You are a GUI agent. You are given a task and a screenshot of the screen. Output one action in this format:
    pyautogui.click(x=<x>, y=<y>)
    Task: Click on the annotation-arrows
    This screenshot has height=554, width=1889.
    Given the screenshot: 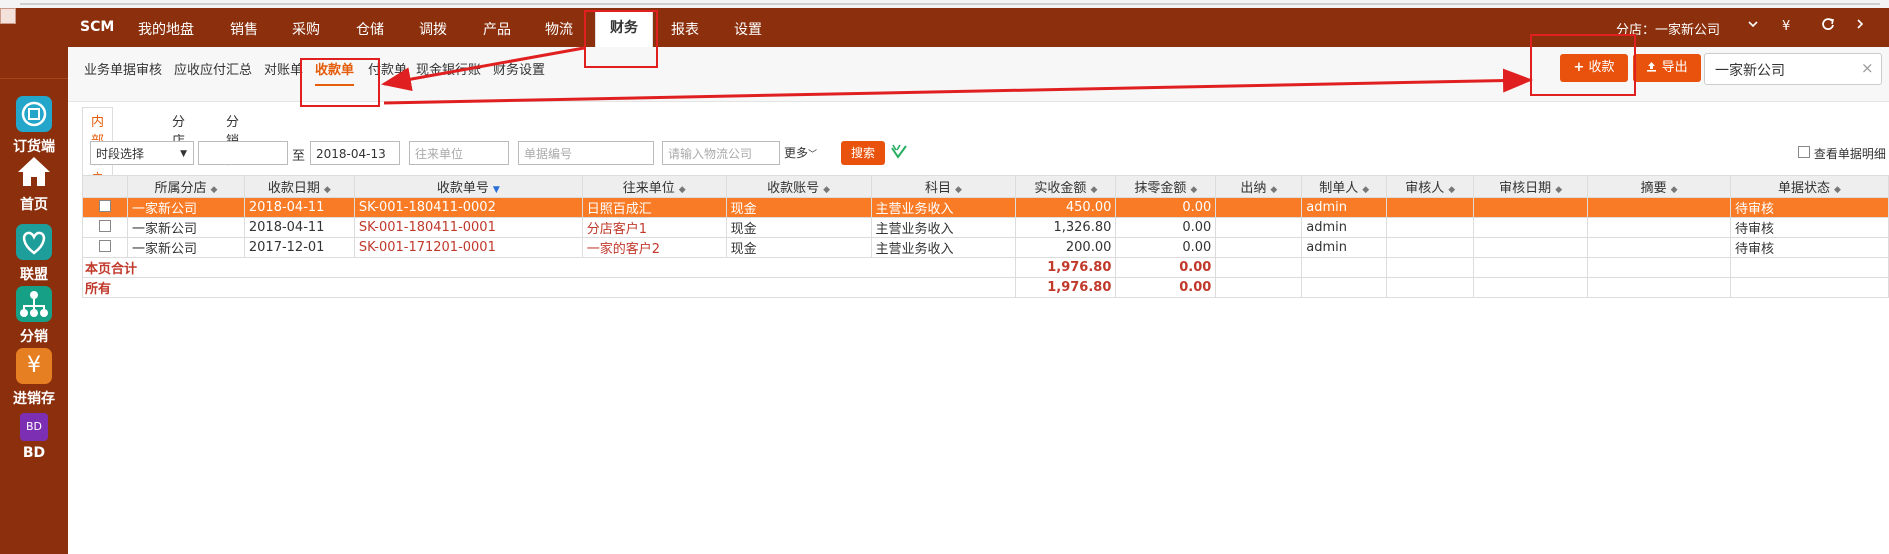 What is the action you would take?
    pyautogui.click(x=957, y=75)
    